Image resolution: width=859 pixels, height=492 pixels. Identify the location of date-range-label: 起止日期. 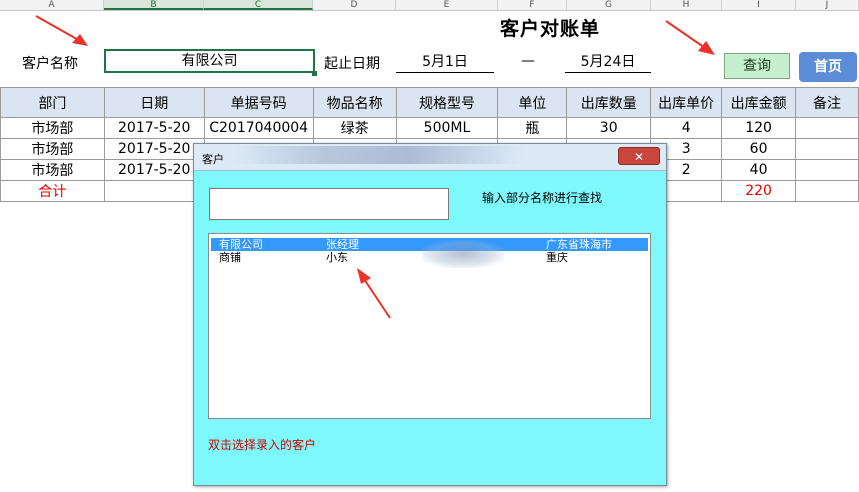
(352, 64).